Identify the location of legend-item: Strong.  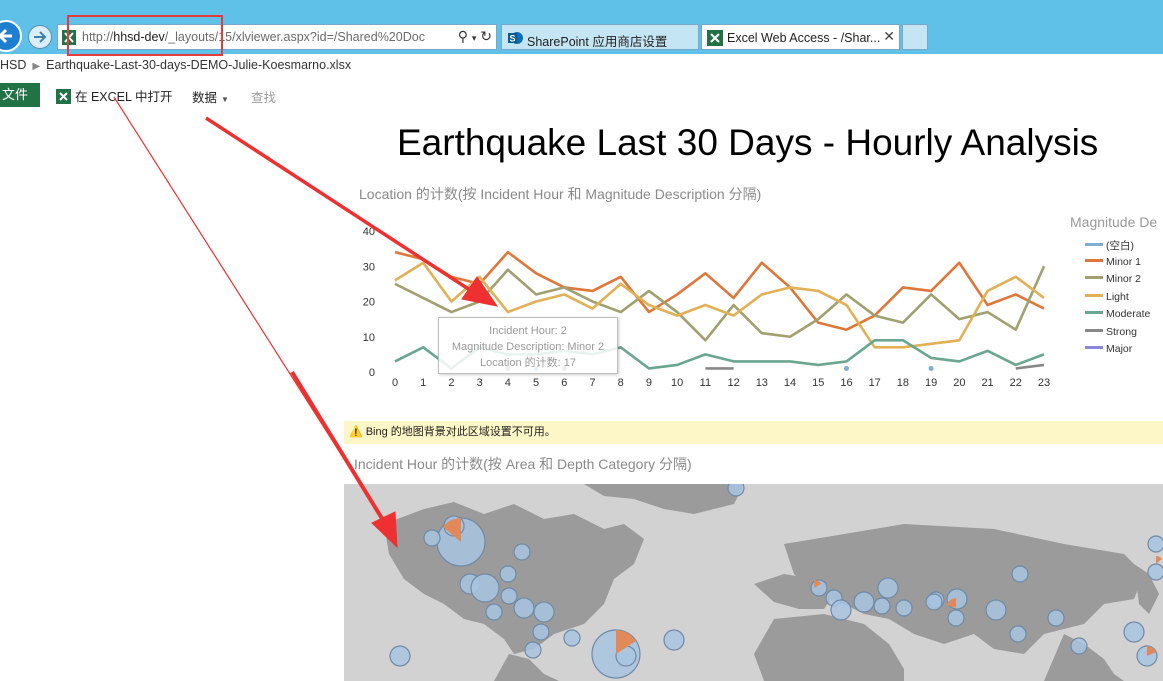
(1111, 332).